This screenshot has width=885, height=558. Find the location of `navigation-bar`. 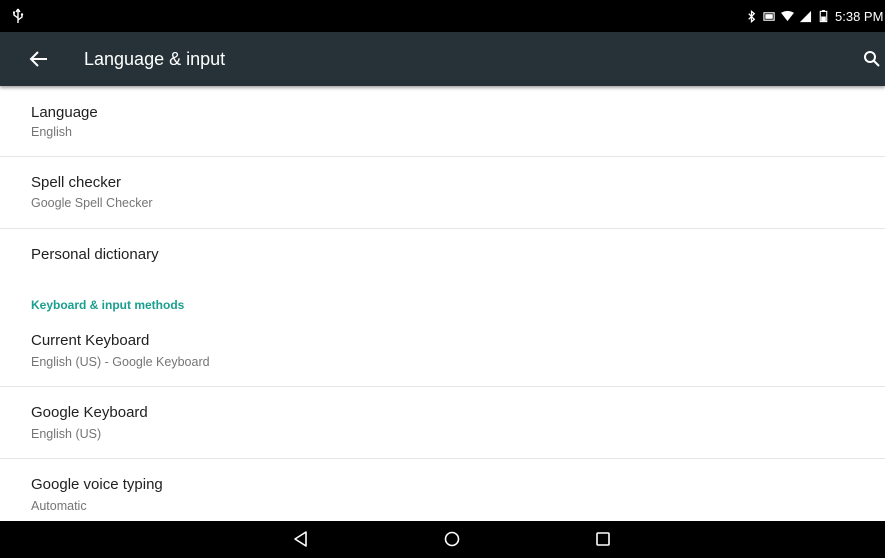

navigation-bar is located at coordinates (442, 539).